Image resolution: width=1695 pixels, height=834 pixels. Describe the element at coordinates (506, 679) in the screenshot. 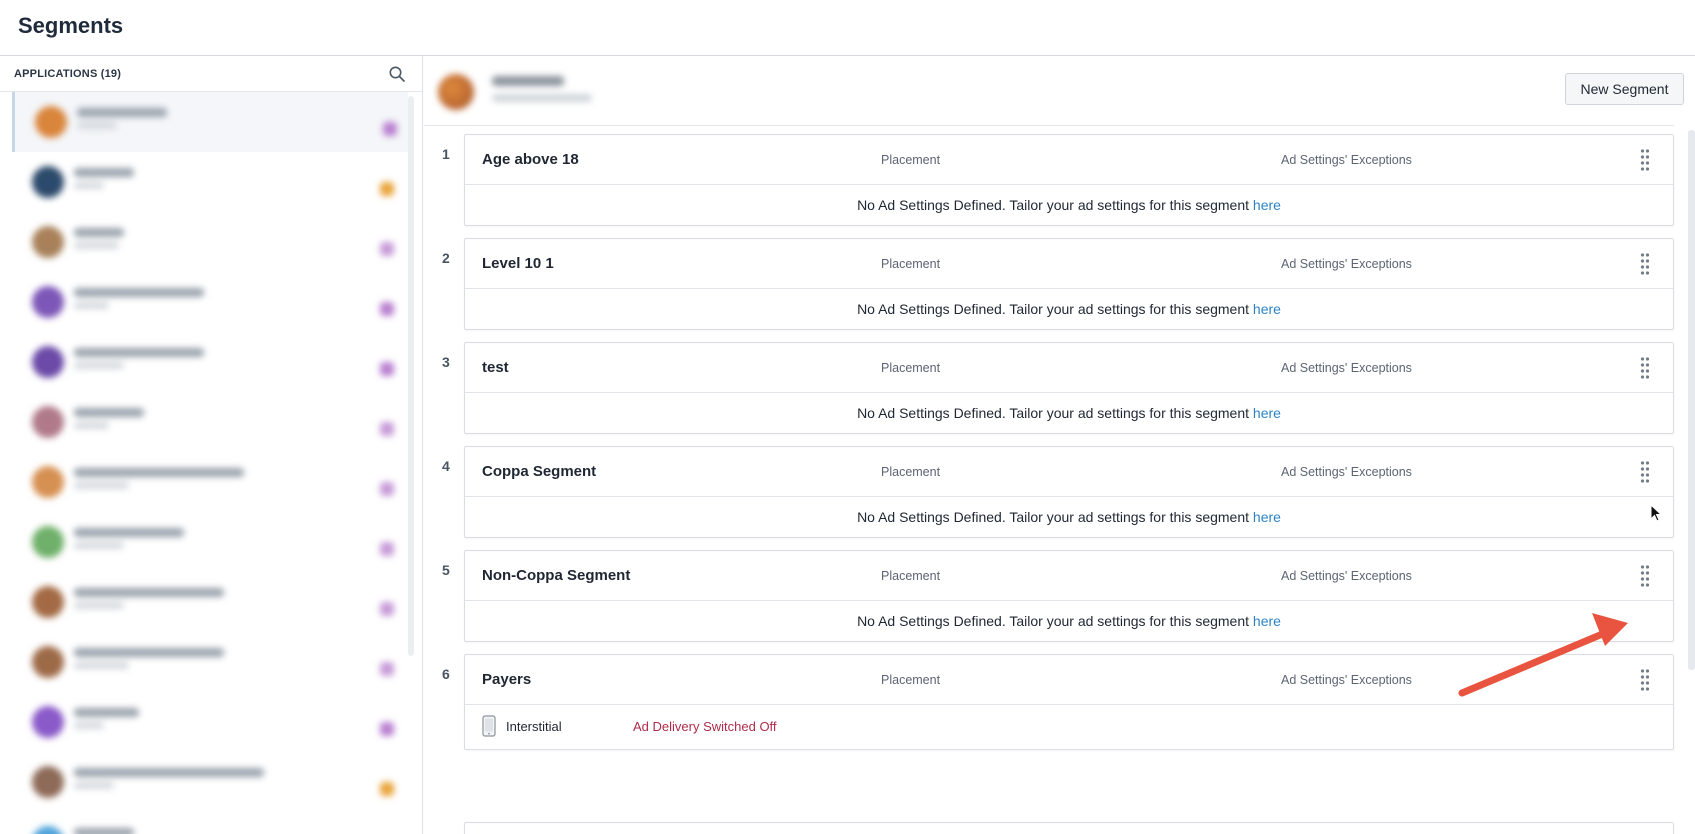

I see `segment-name: Payers` at that location.